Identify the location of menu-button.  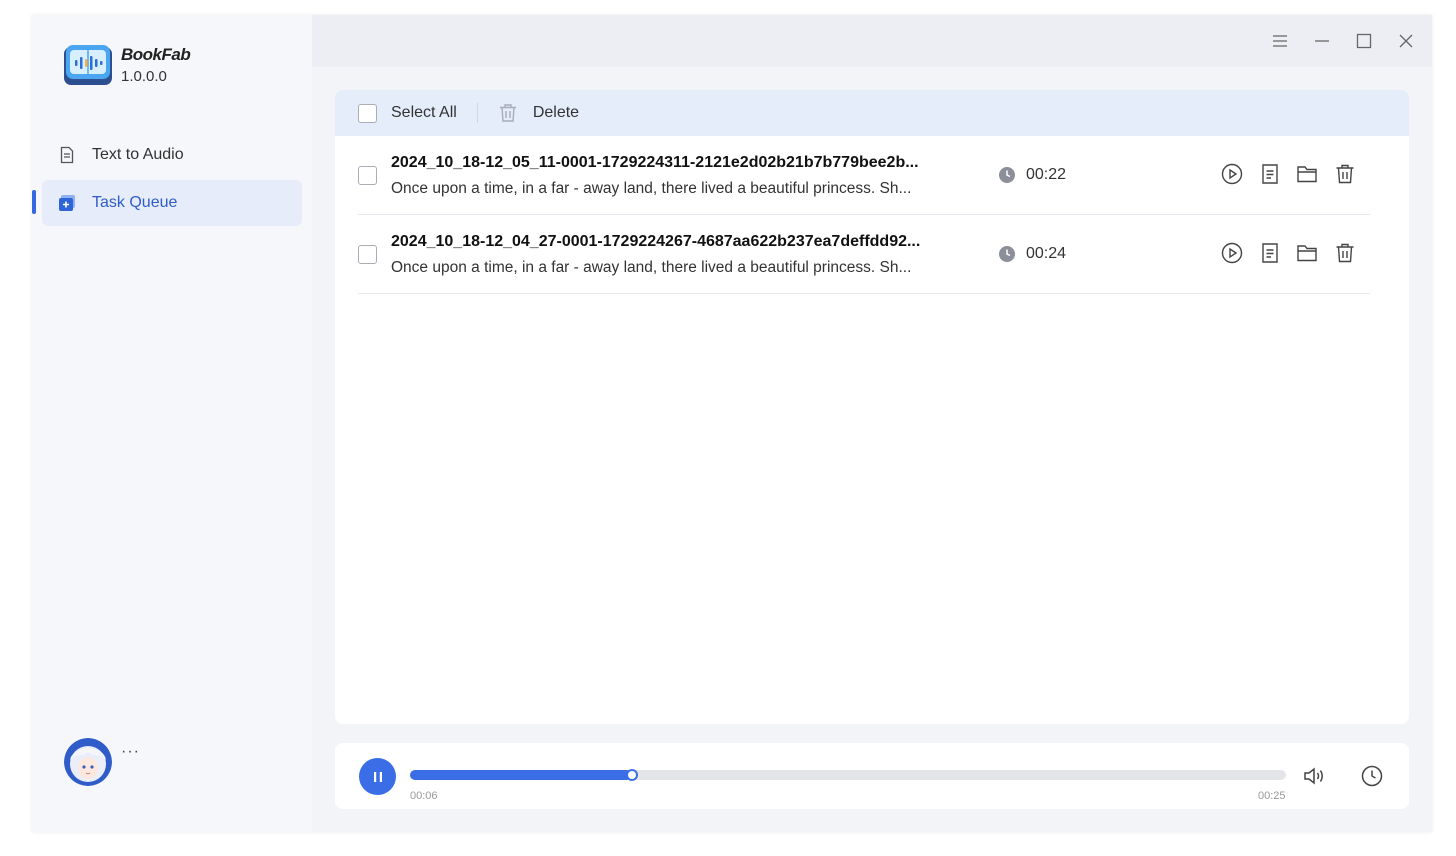
(1280, 41).